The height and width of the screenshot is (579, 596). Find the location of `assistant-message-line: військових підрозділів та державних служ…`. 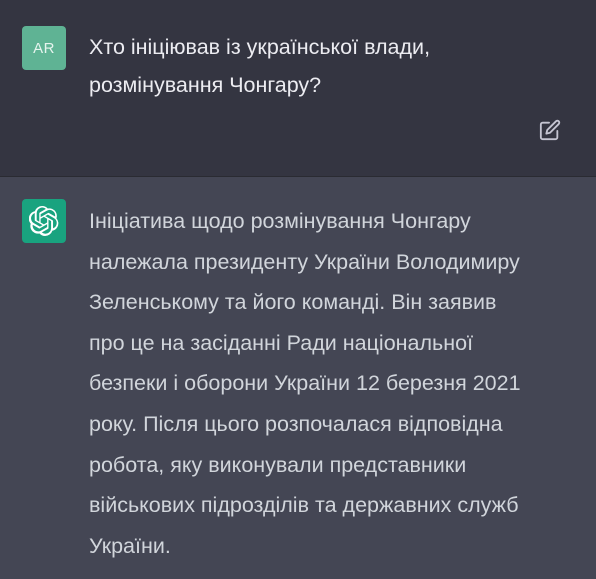

assistant-message-line: військових підрозділів та державних служ… is located at coordinates (304, 505).